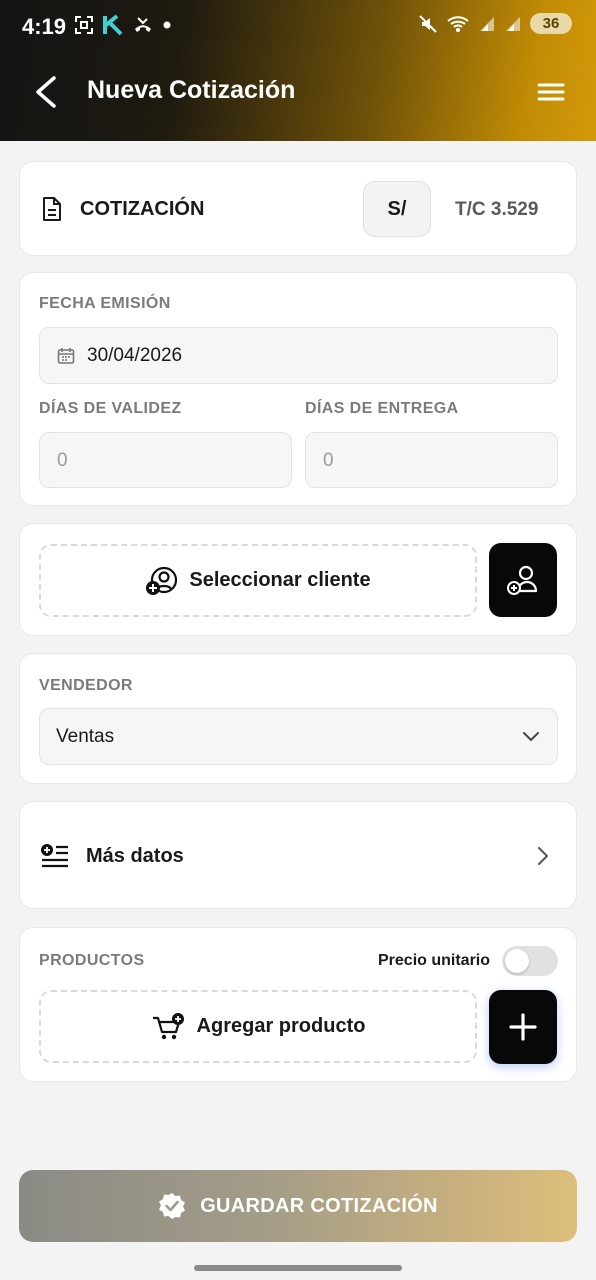 The width and height of the screenshot is (596, 1280). What do you see at coordinates (172, 1206) in the screenshot?
I see `verified-badge-icon` at bounding box center [172, 1206].